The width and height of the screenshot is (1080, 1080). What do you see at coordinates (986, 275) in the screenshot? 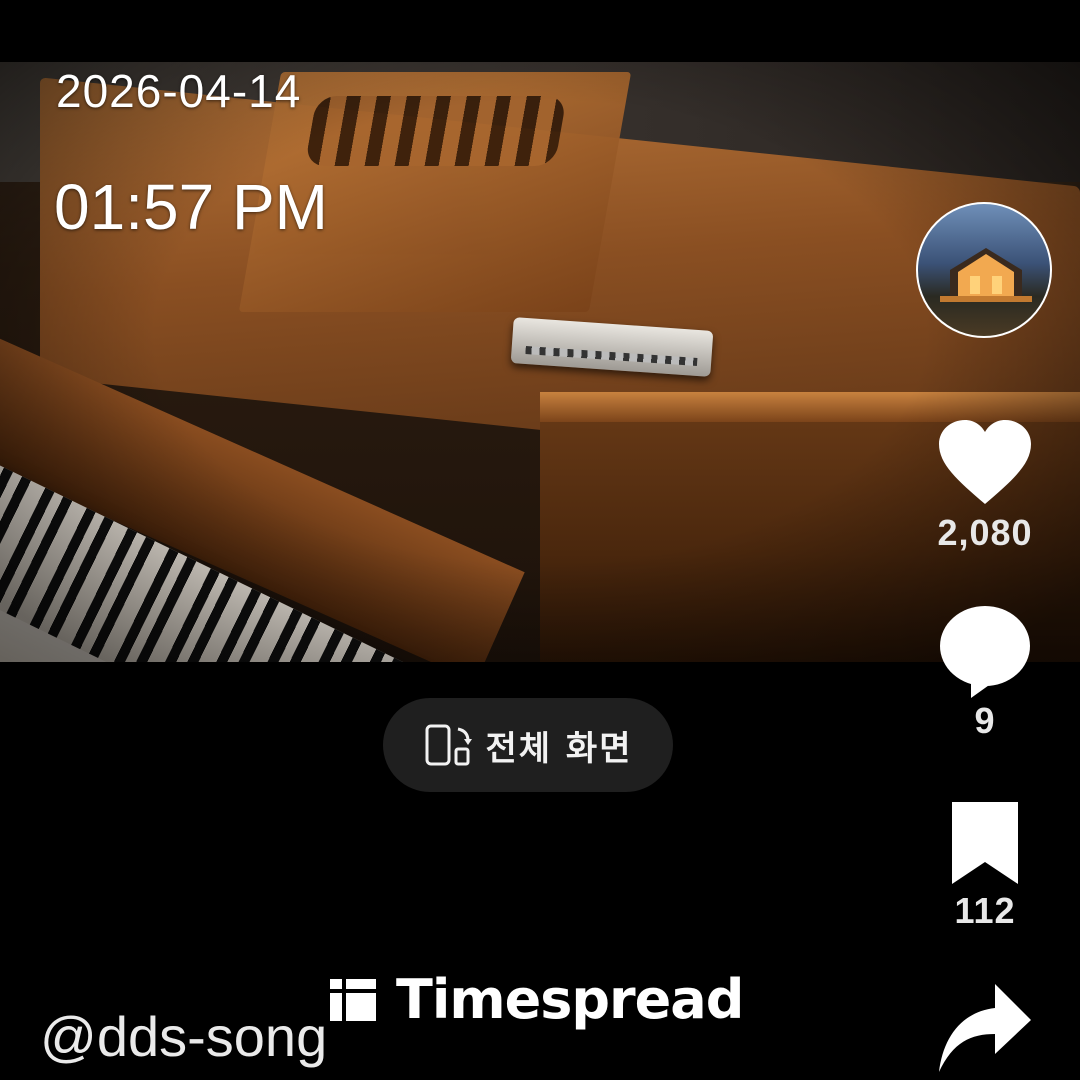
I see `house-icon` at bounding box center [986, 275].